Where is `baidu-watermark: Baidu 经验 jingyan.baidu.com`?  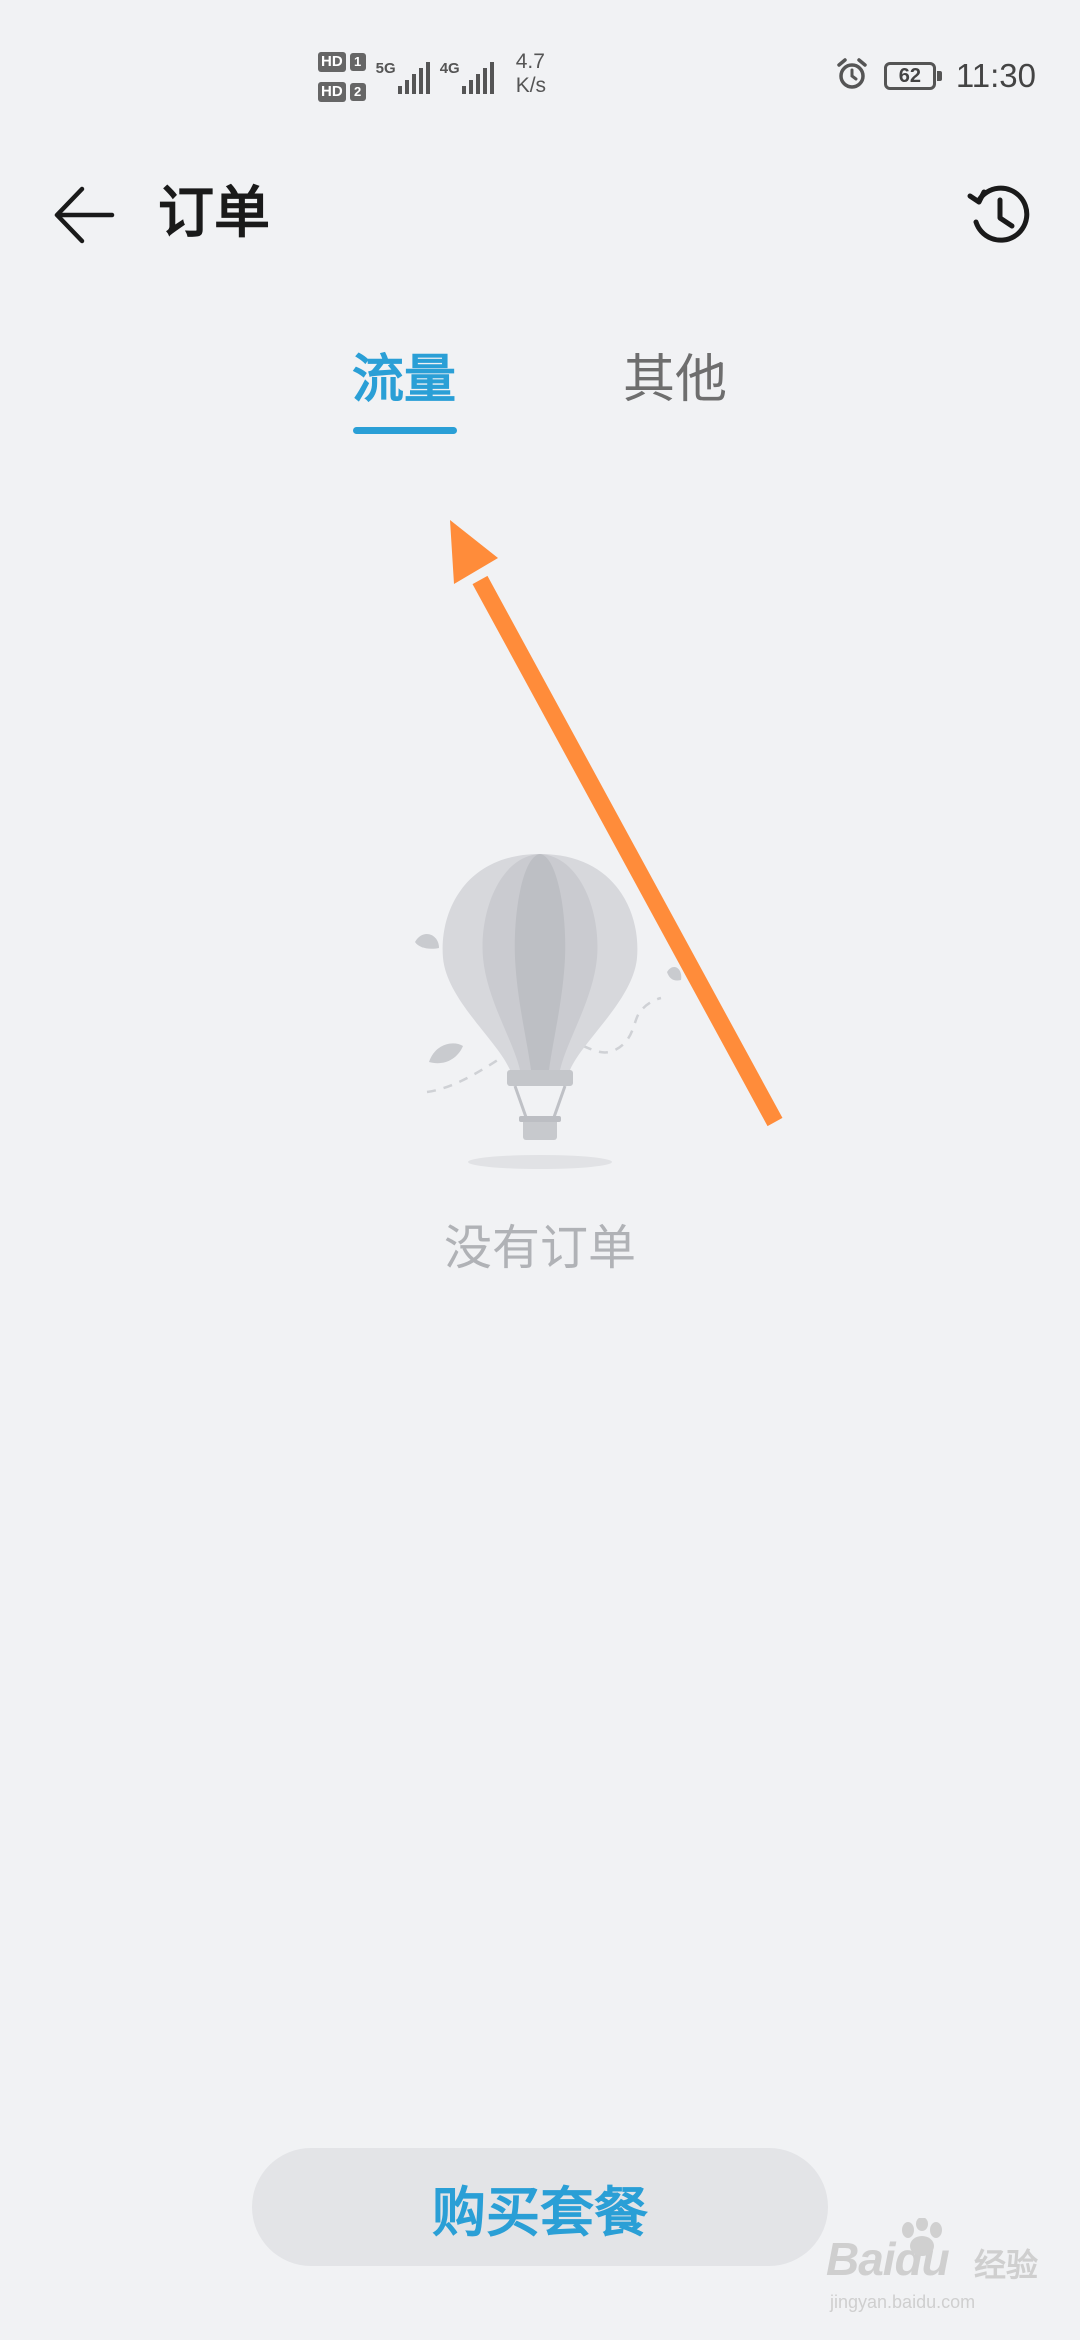 baidu-watermark: Baidu 经验 jingyan.baidu.com is located at coordinates (941, 2273).